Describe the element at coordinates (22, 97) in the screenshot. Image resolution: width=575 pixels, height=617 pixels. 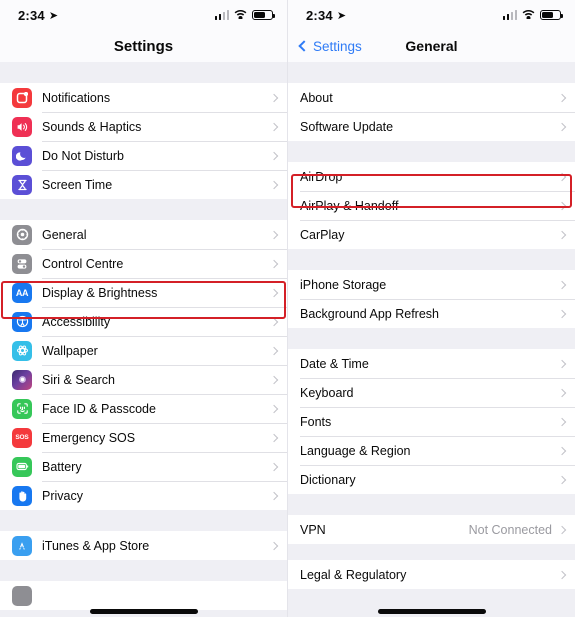
I see `notifications-icon` at that location.